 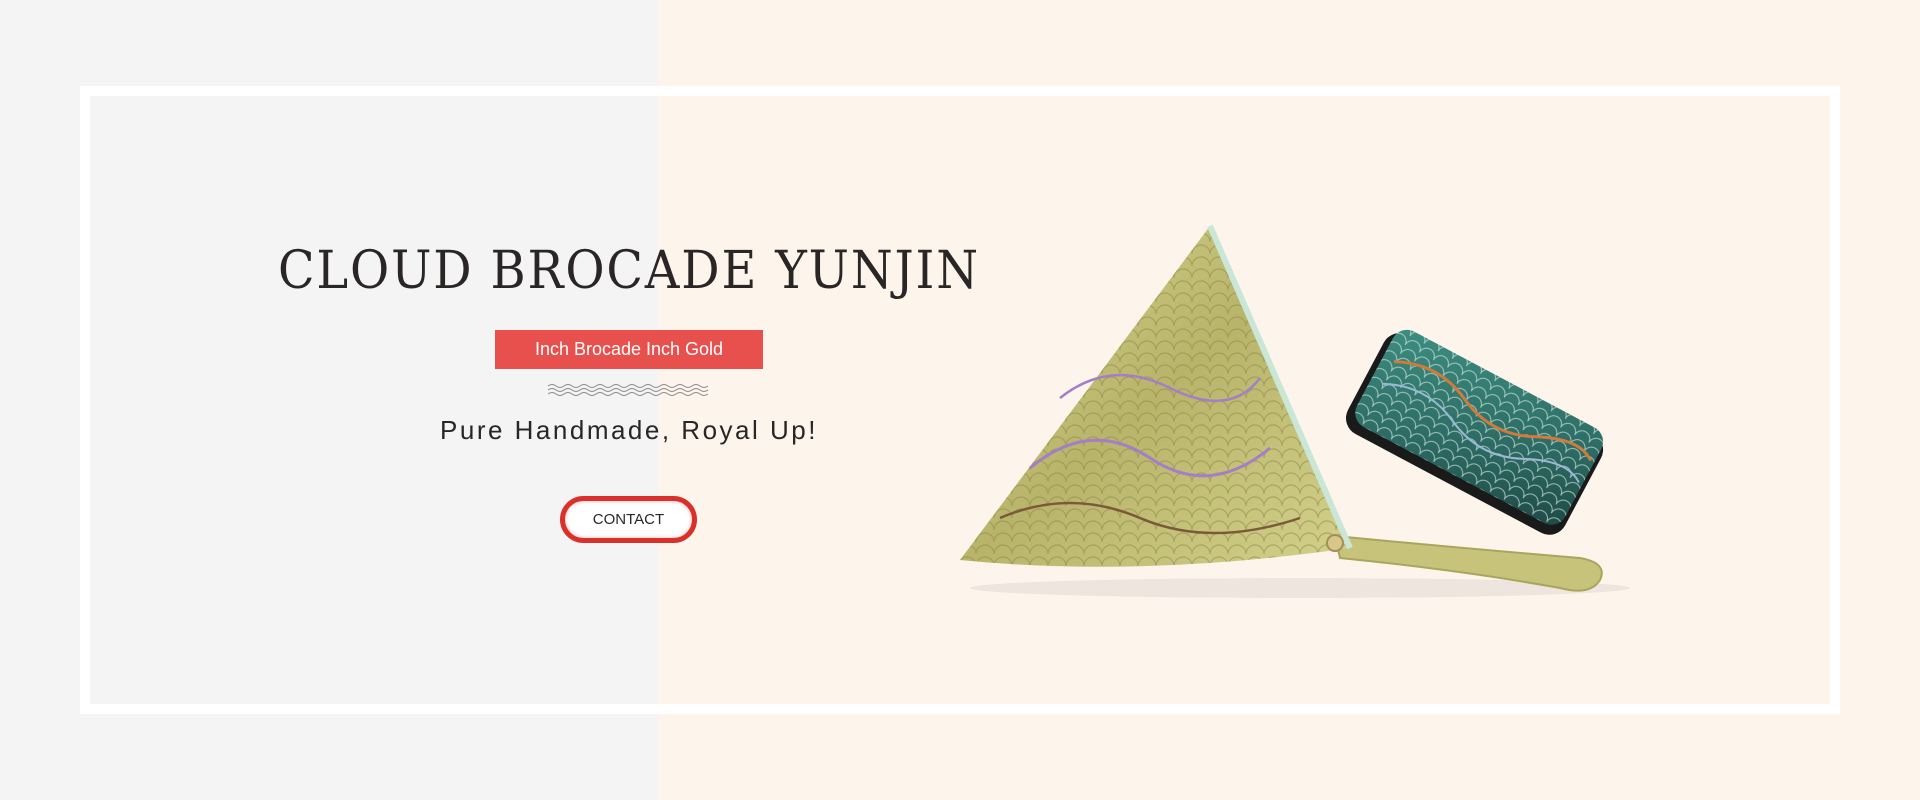 What do you see at coordinates (629, 271) in the screenshot?
I see `banner-title: CLOUD BROCADE YUNJIN` at bounding box center [629, 271].